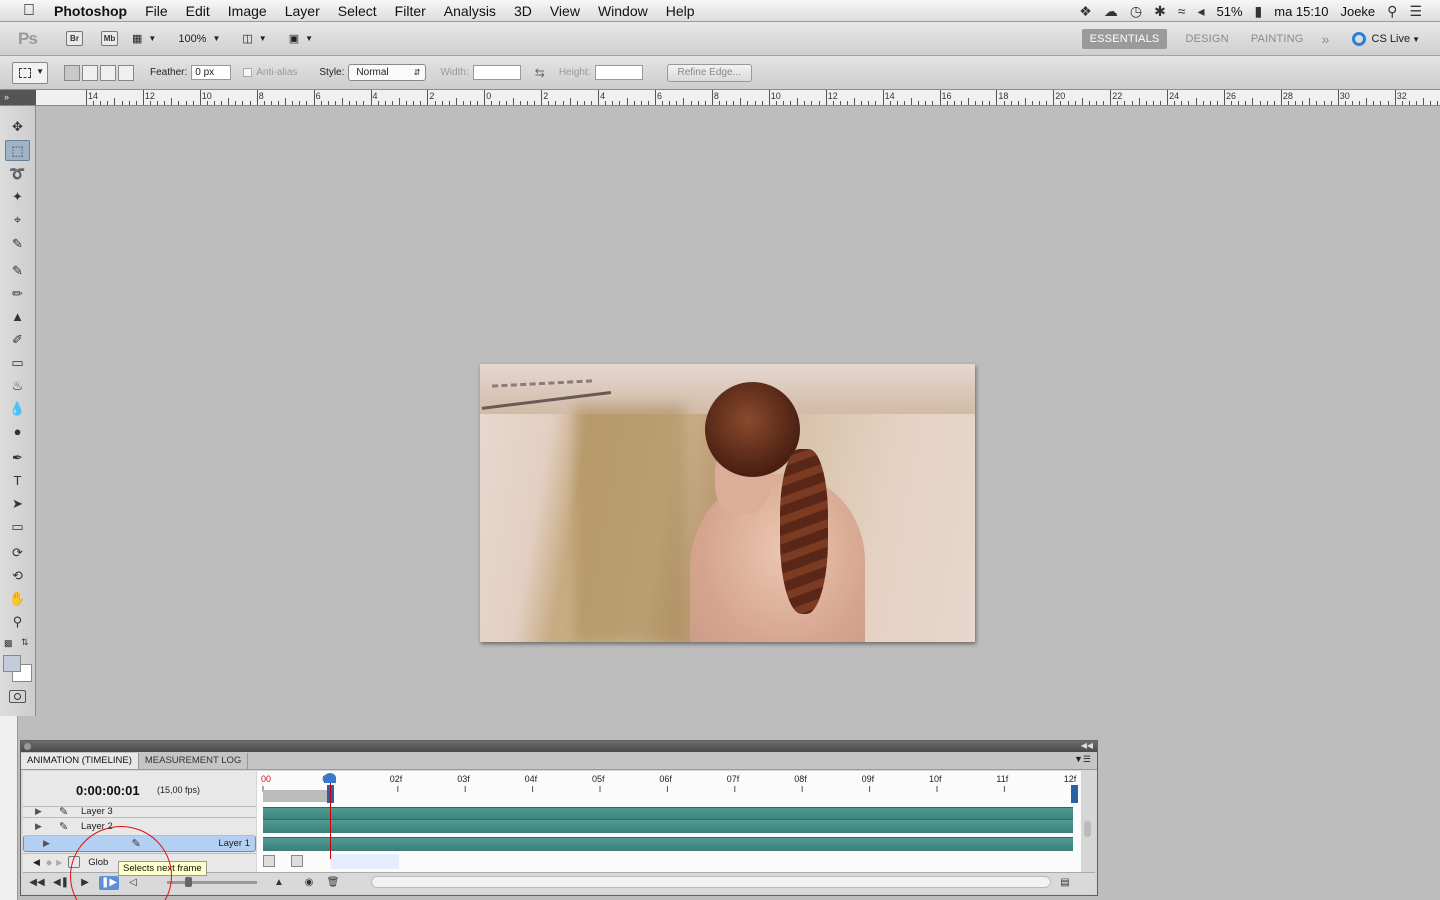  What do you see at coordinates (1415, 11) in the screenshot?
I see `notification-list-icon: ☰` at bounding box center [1415, 11].